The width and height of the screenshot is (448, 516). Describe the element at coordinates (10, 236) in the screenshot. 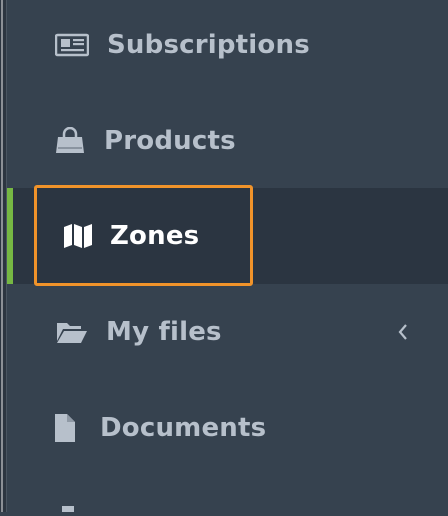

I see `active-indicator` at that location.